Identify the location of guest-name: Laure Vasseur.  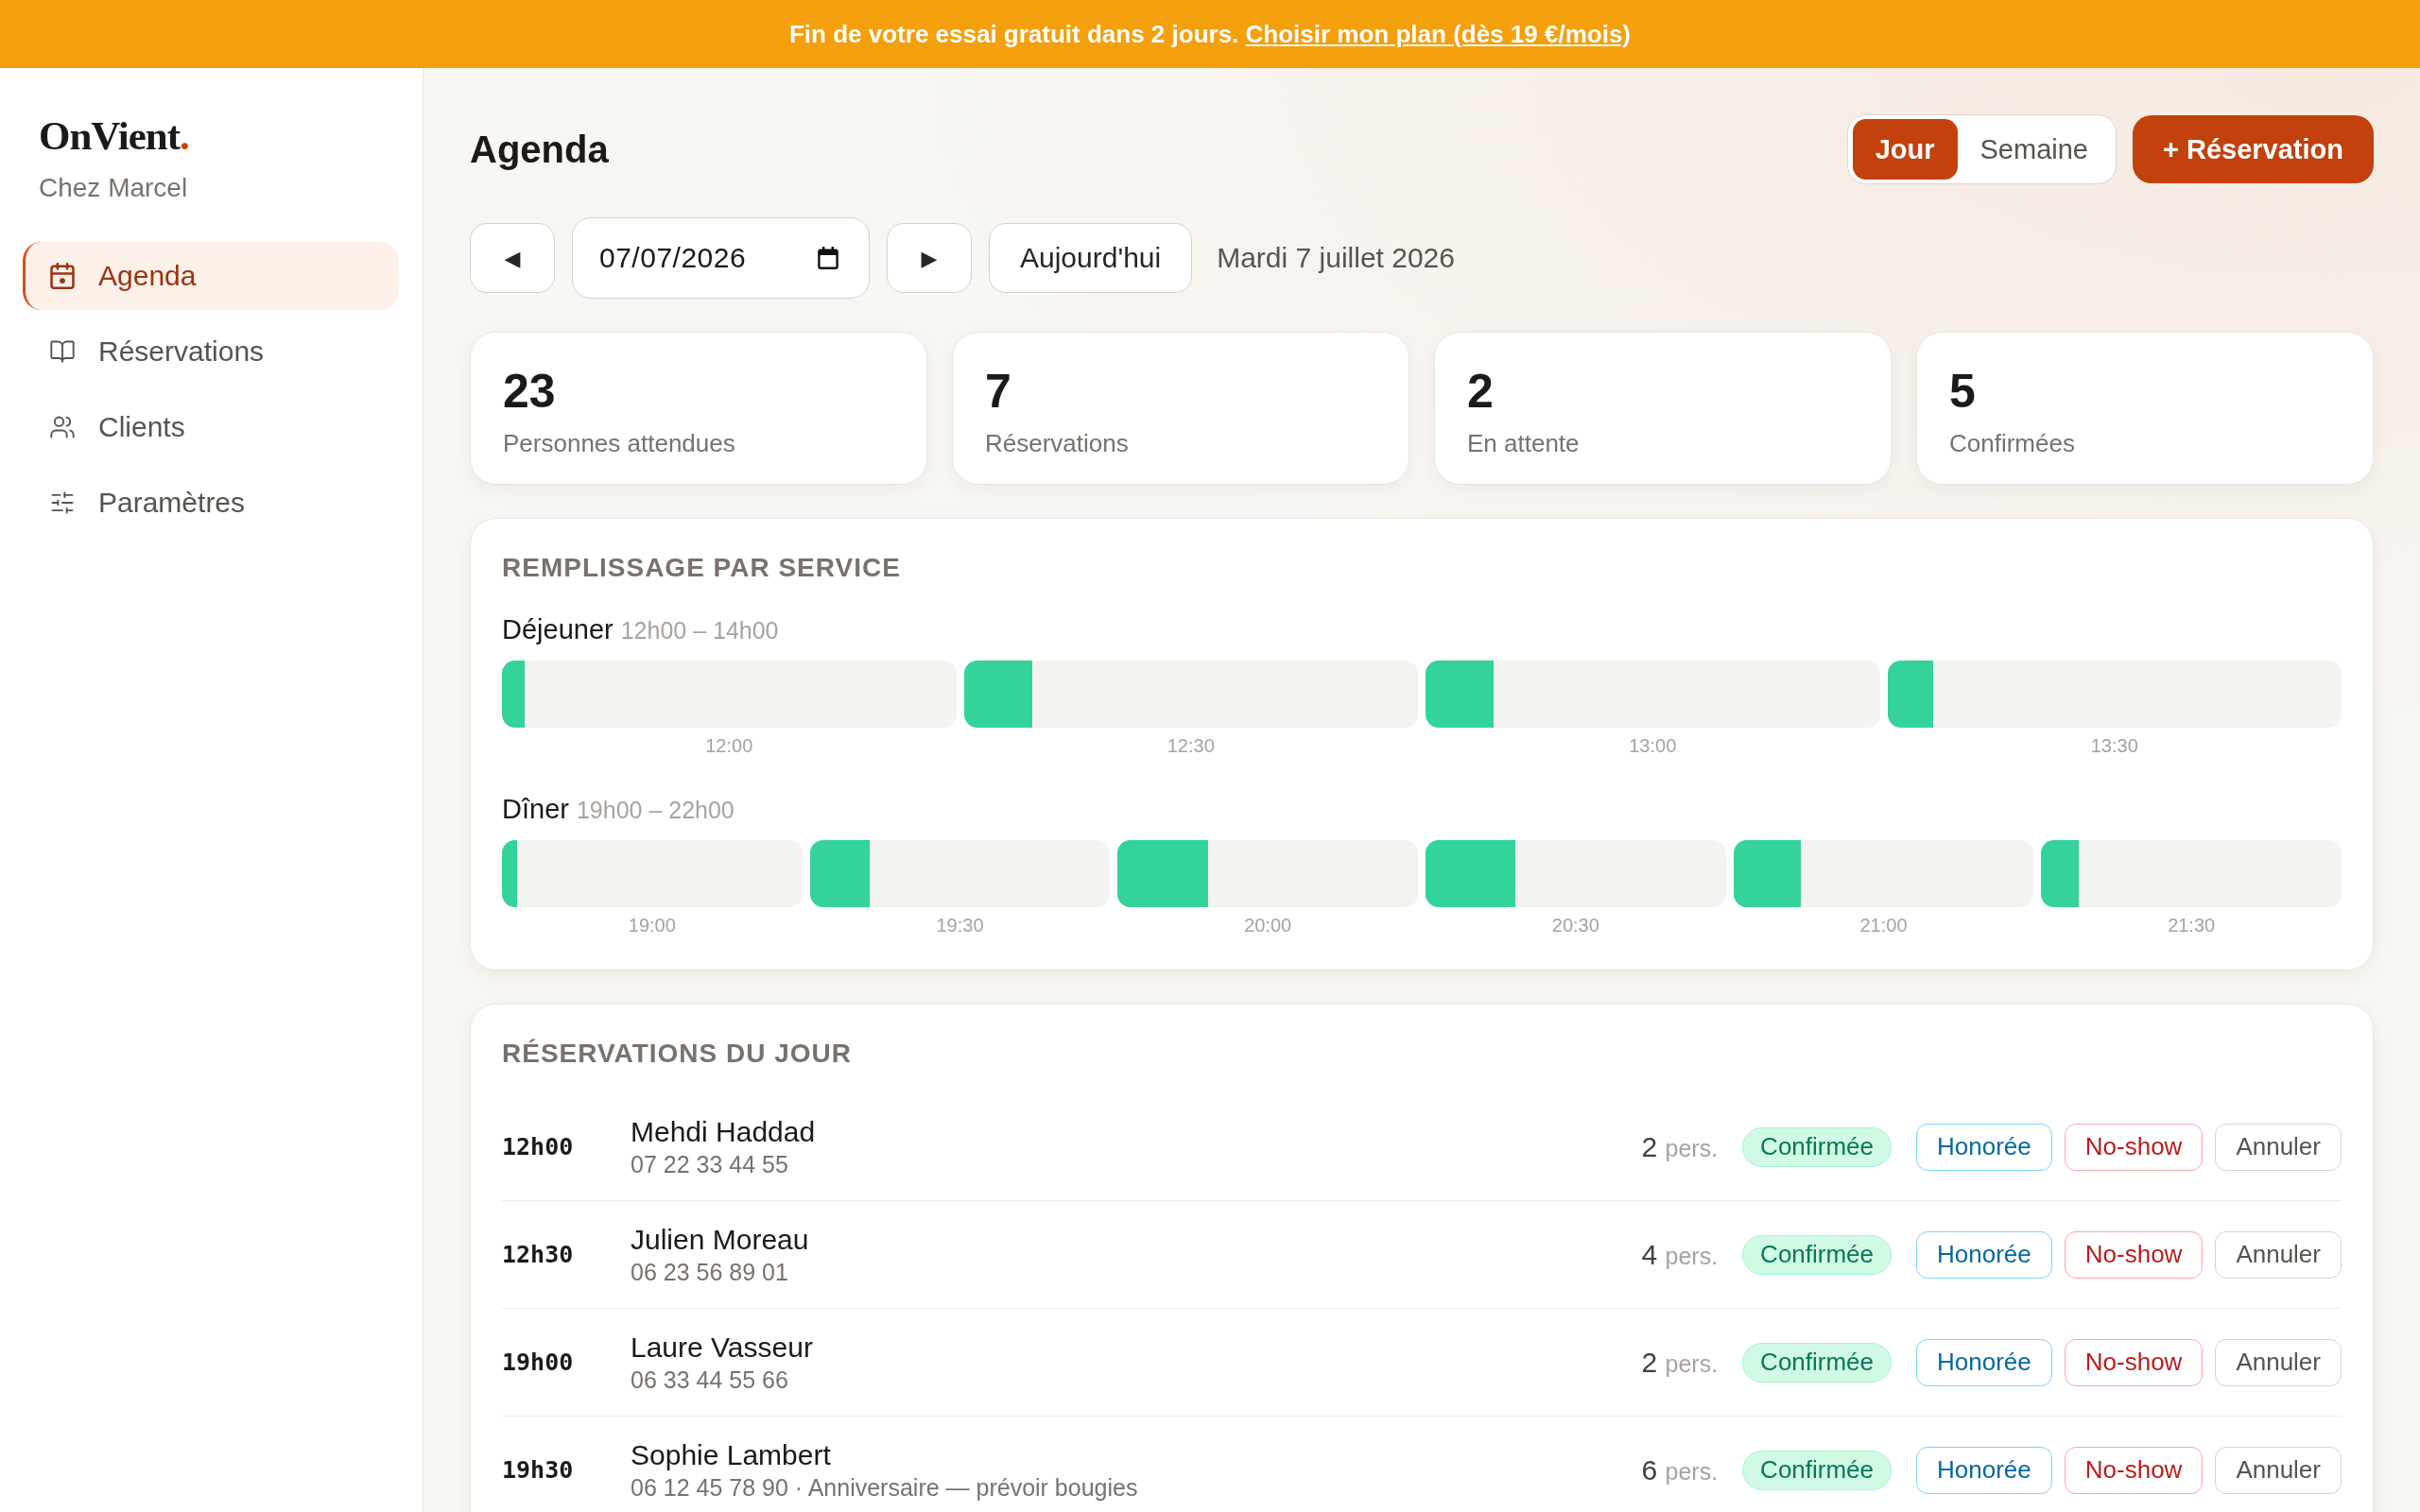
(722, 1347).